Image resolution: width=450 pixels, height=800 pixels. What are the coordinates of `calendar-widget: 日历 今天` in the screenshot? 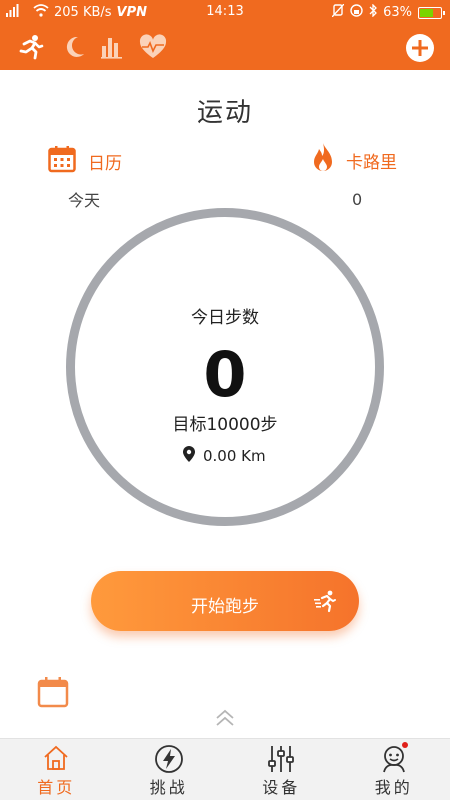 It's located at (108, 178).